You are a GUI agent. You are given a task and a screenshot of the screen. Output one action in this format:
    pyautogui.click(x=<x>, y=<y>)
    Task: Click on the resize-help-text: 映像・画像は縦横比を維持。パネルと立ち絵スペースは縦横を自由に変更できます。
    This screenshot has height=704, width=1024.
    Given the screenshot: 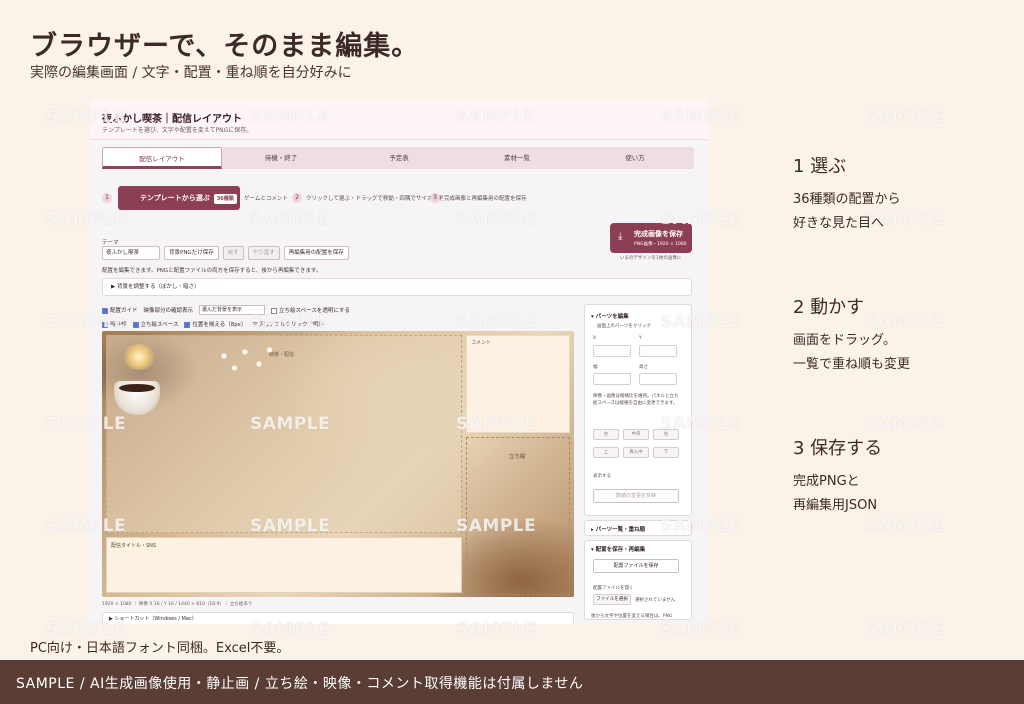 What is the action you would take?
    pyautogui.click(x=636, y=400)
    